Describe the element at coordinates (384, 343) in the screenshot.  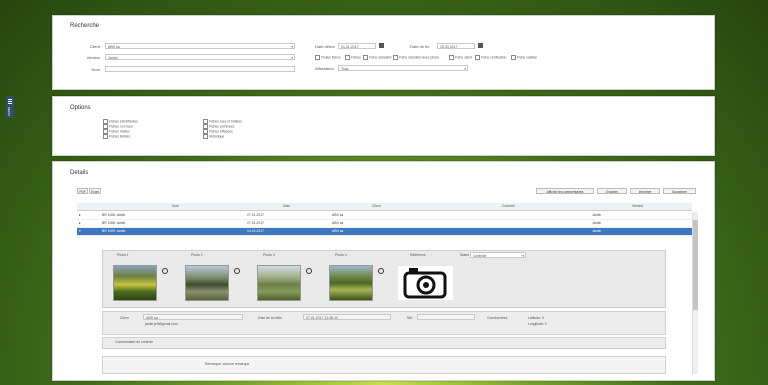
I see `comment-bar` at that location.